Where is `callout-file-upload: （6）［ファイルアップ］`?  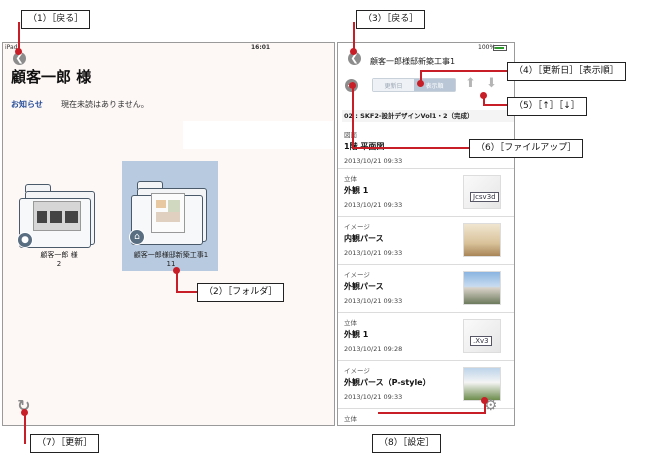 callout-file-upload: （6）［ファイルアップ］ is located at coordinates (526, 148).